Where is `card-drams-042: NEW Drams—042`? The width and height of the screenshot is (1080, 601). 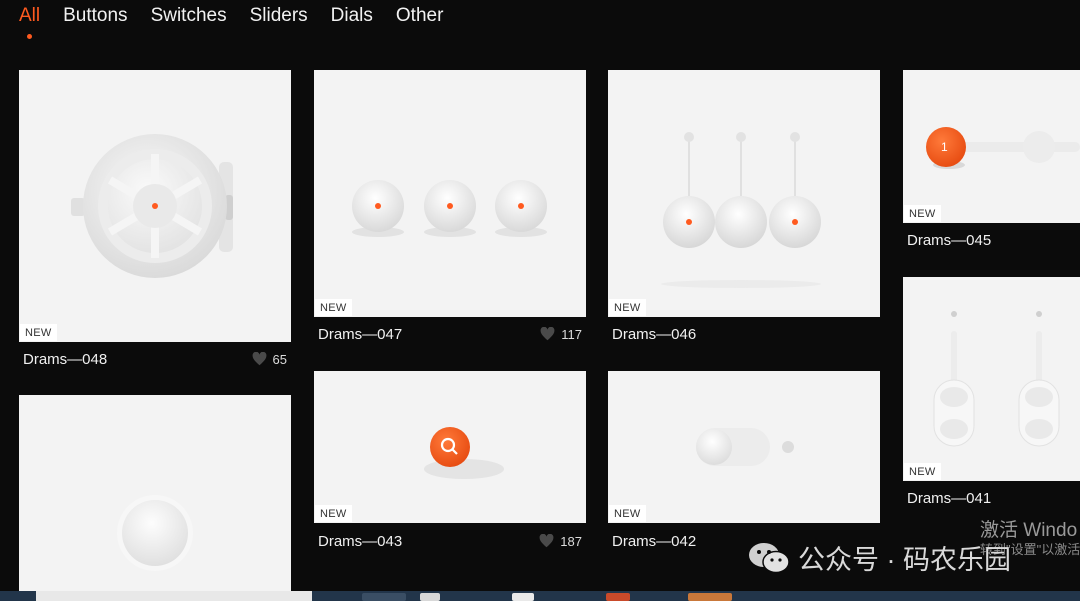
card-drams-042: NEW Drams—042 is located at coordinates (744, 462).